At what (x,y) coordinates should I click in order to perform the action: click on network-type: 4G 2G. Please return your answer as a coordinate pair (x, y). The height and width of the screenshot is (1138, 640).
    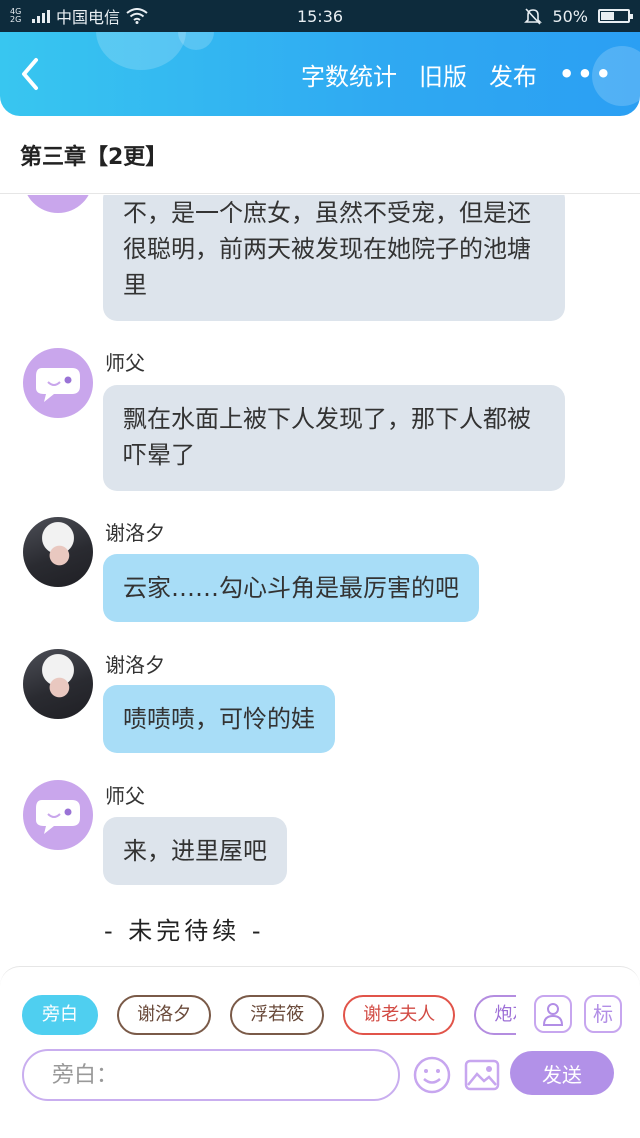
    Looking at the image, I should click on (18, 16).